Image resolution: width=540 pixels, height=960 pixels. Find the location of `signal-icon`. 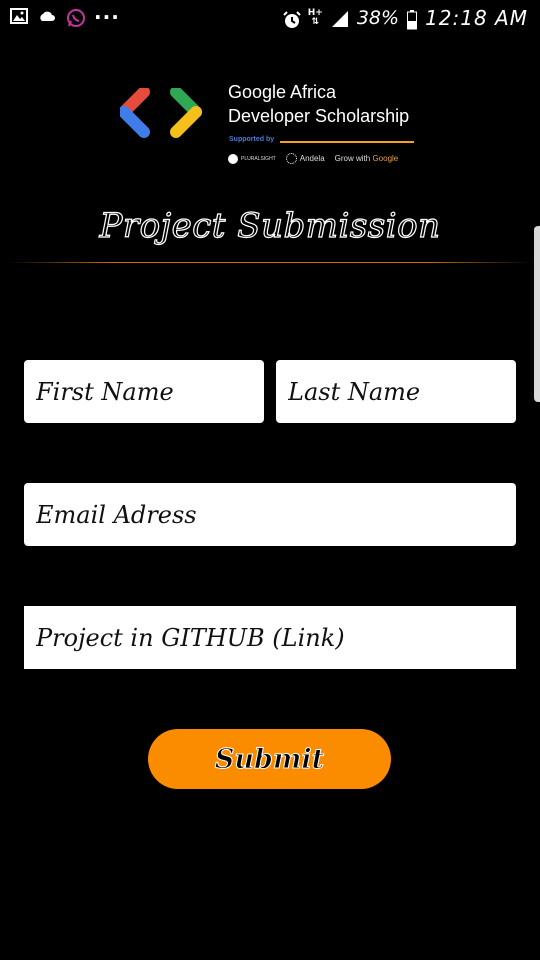

signal-icon is located at coordinates (340, 18).